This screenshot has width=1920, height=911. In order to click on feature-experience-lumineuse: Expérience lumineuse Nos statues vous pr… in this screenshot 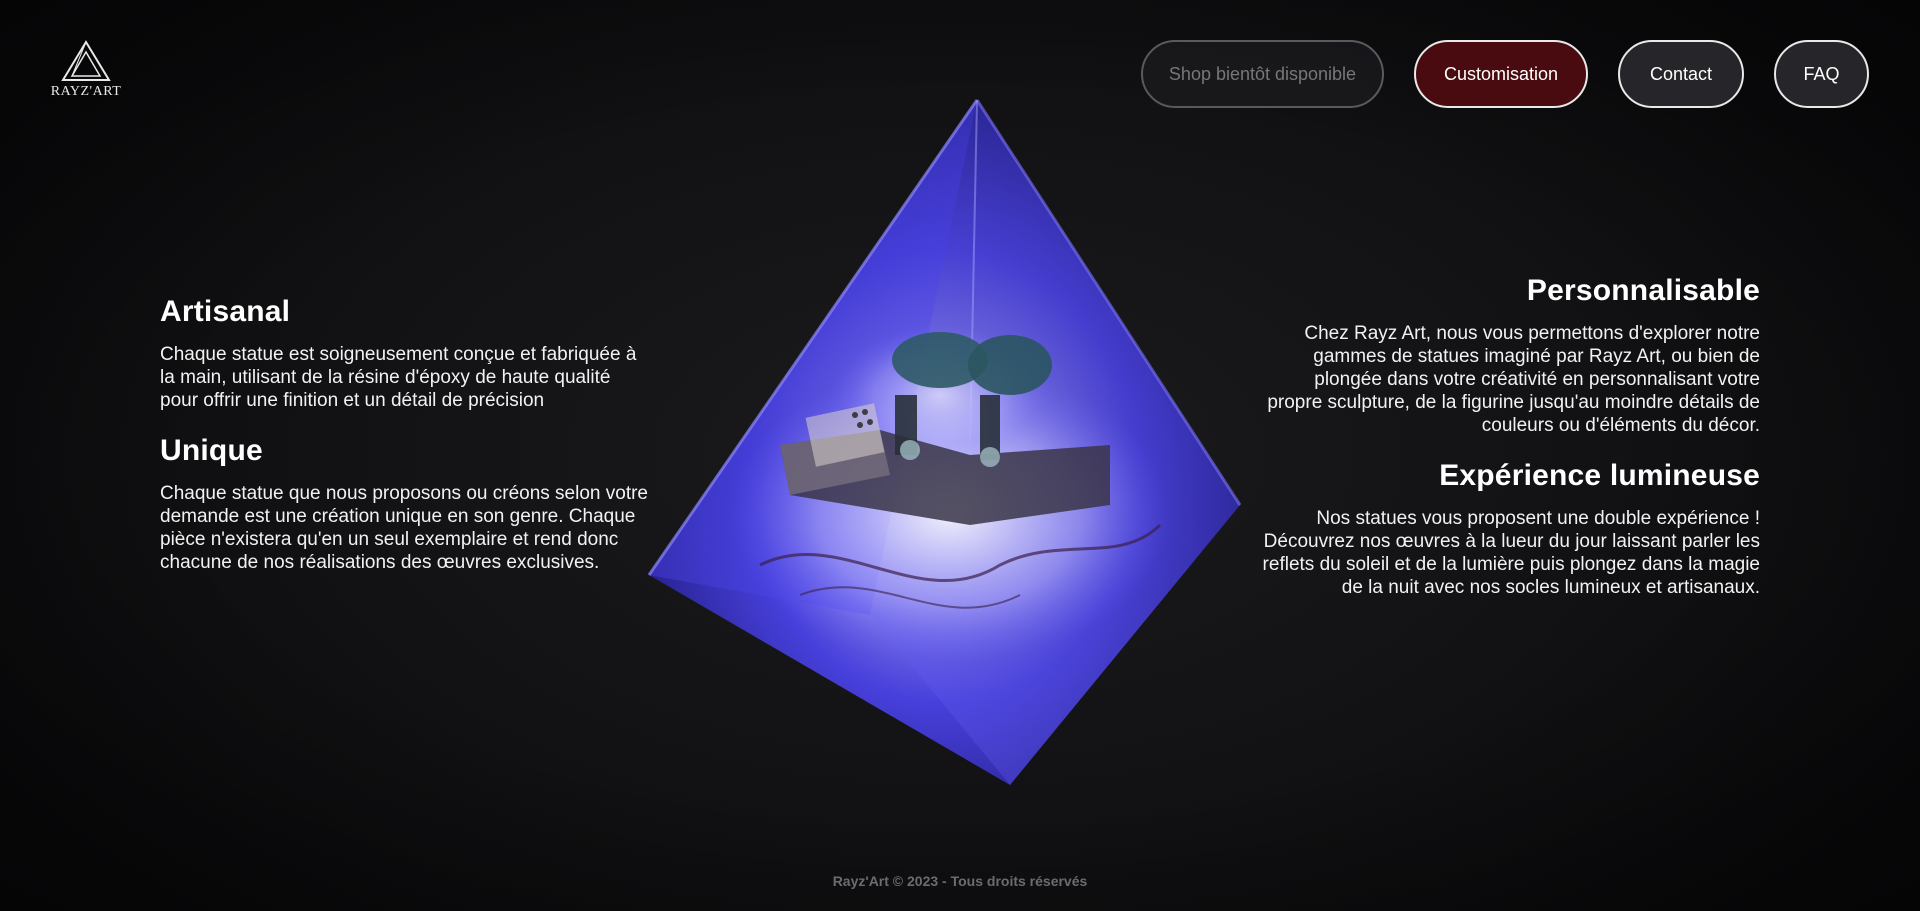, I will do `click(1510, 529)`.